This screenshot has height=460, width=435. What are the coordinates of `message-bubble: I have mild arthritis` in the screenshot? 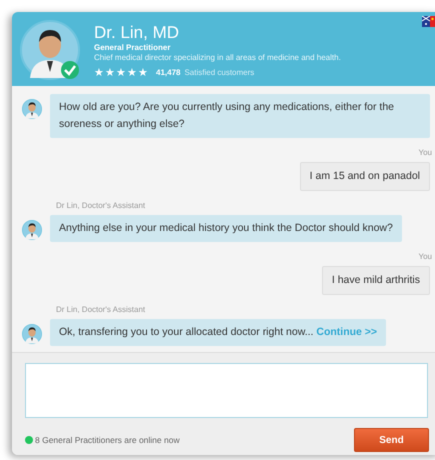 It's located at (376, 280).